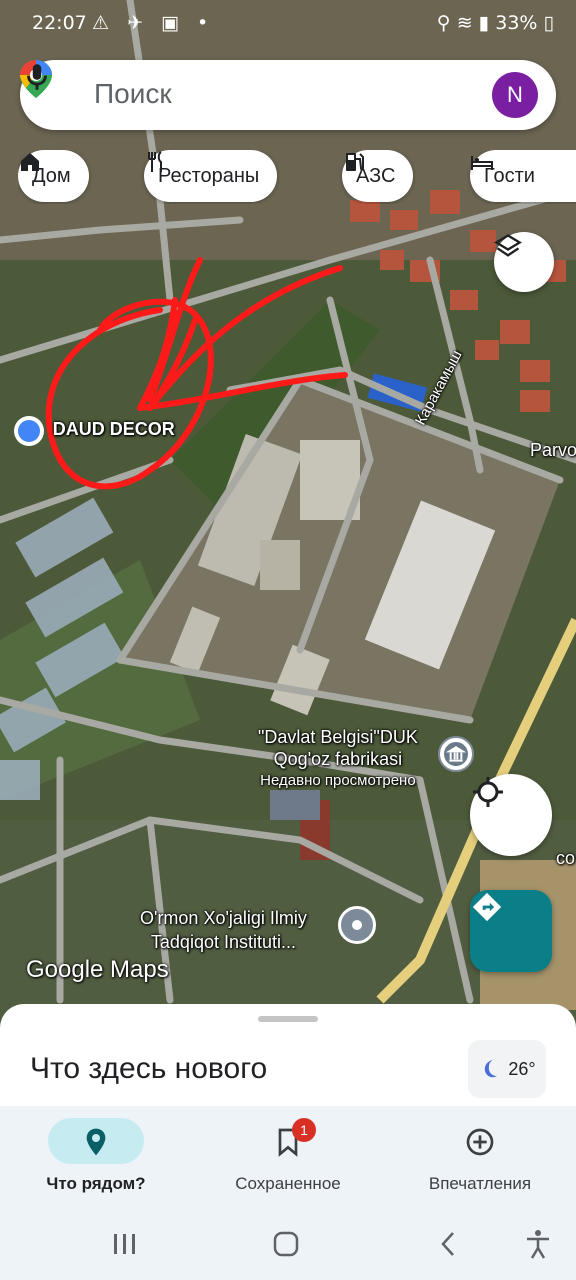 The image size is (576, 1280). I want to click on avatar: N, so click(515, 95).